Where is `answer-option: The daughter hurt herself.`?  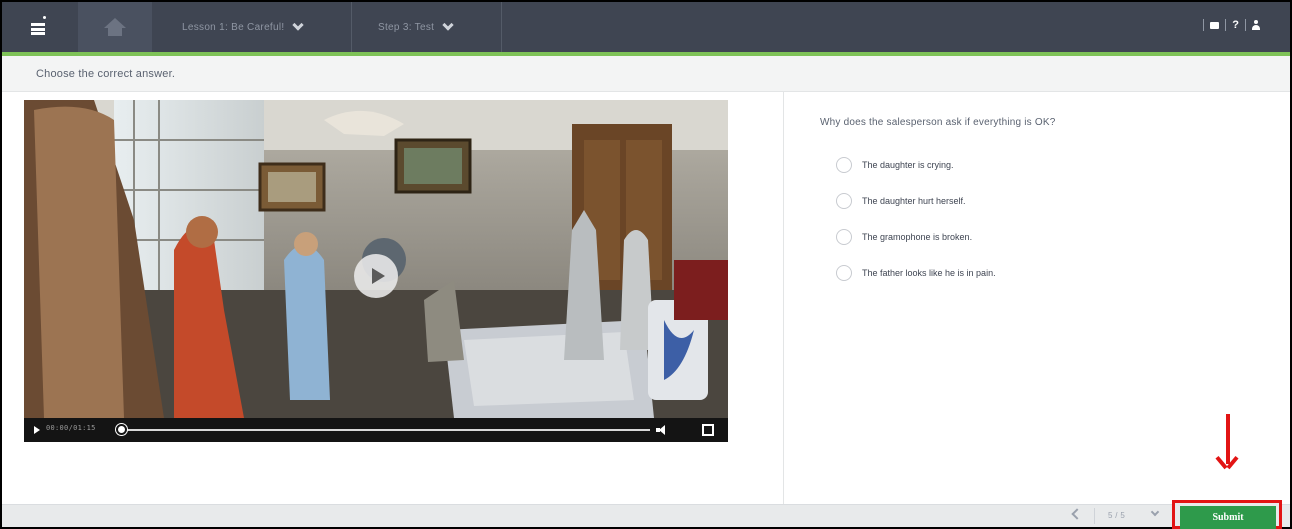 answer-option: The daughter hurt herself. is located at coordinates (901, 201).